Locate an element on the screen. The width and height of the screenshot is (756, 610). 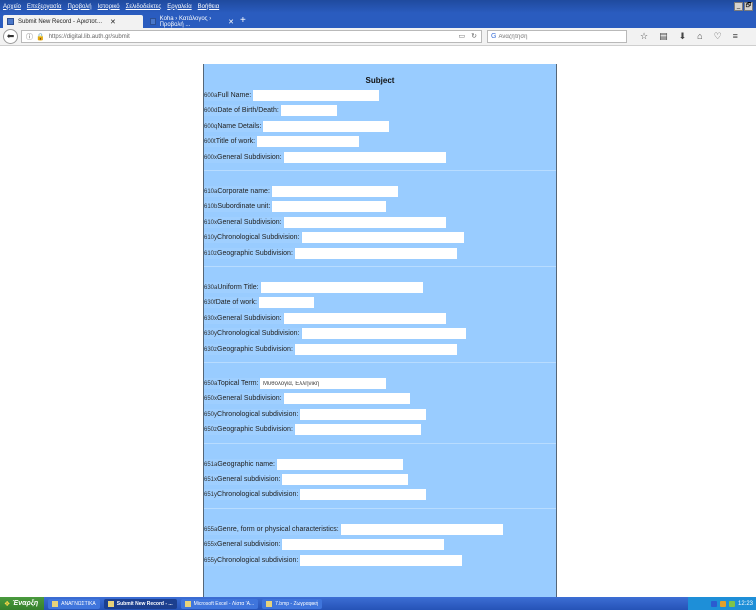
library-icon: ▤ is located at coordinates (663, 36).